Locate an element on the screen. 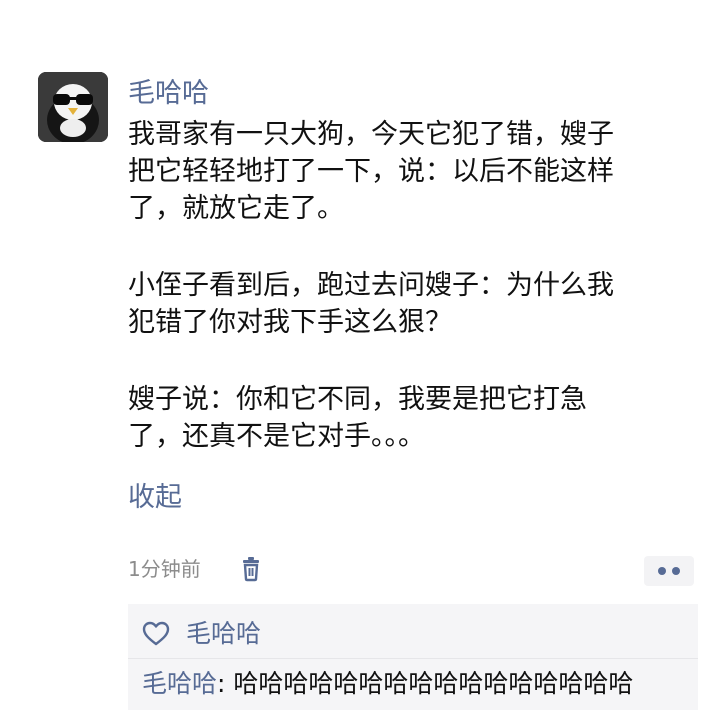  post-text-line: 嫂子说：你和它不同，我要是把它打急 is located at coordinates (357, 399).